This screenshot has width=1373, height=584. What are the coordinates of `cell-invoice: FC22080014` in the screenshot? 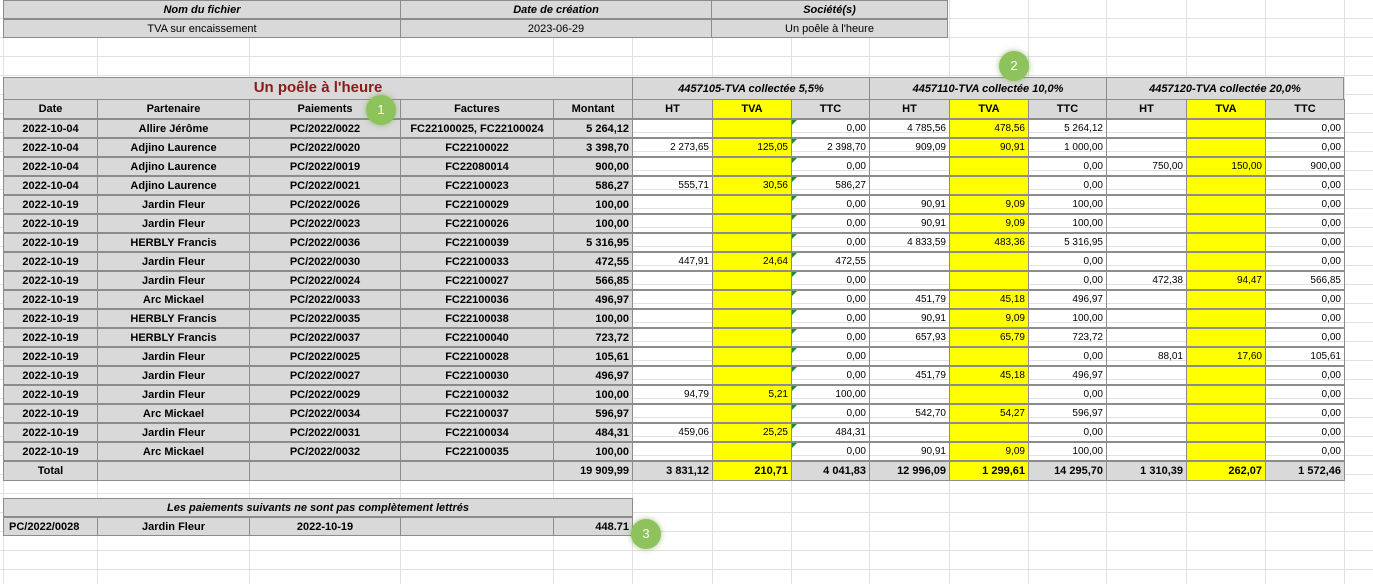 It's located at (477, 166).